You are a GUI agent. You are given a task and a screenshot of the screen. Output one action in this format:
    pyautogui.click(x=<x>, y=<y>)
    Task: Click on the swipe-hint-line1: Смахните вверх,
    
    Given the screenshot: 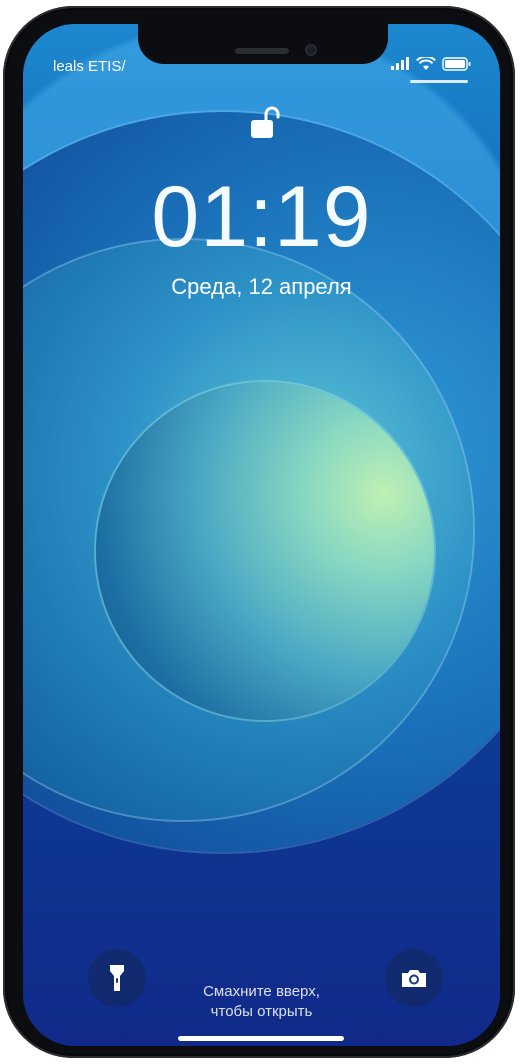 What is the action you would take?
    pyautogui.click(x=261, y=991)
    